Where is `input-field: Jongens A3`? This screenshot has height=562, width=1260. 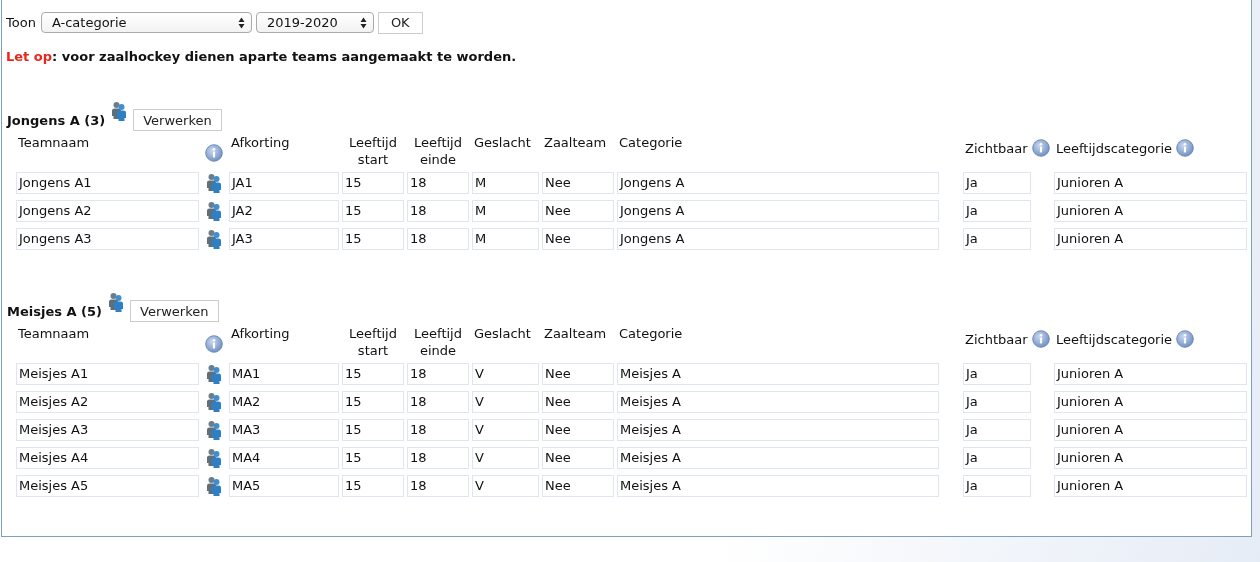 input-field: Jongens A3 is located at coordinates (107, 239).